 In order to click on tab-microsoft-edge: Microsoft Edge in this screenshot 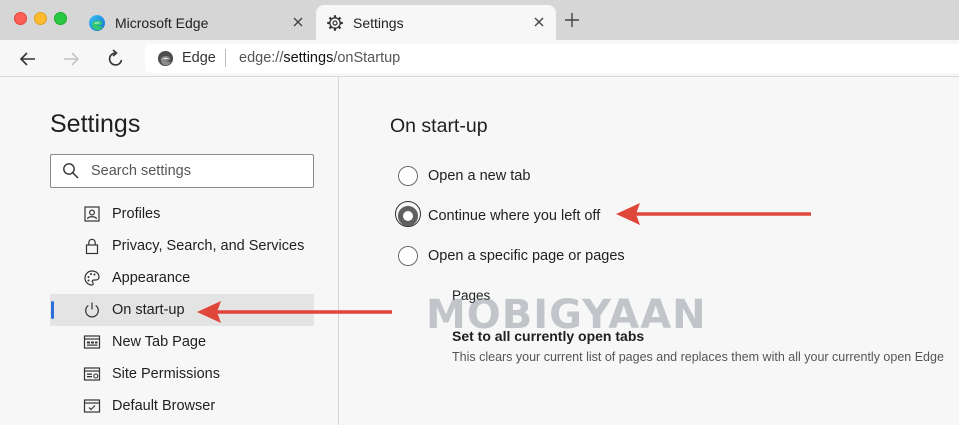, I will do `click(196, 22)`.